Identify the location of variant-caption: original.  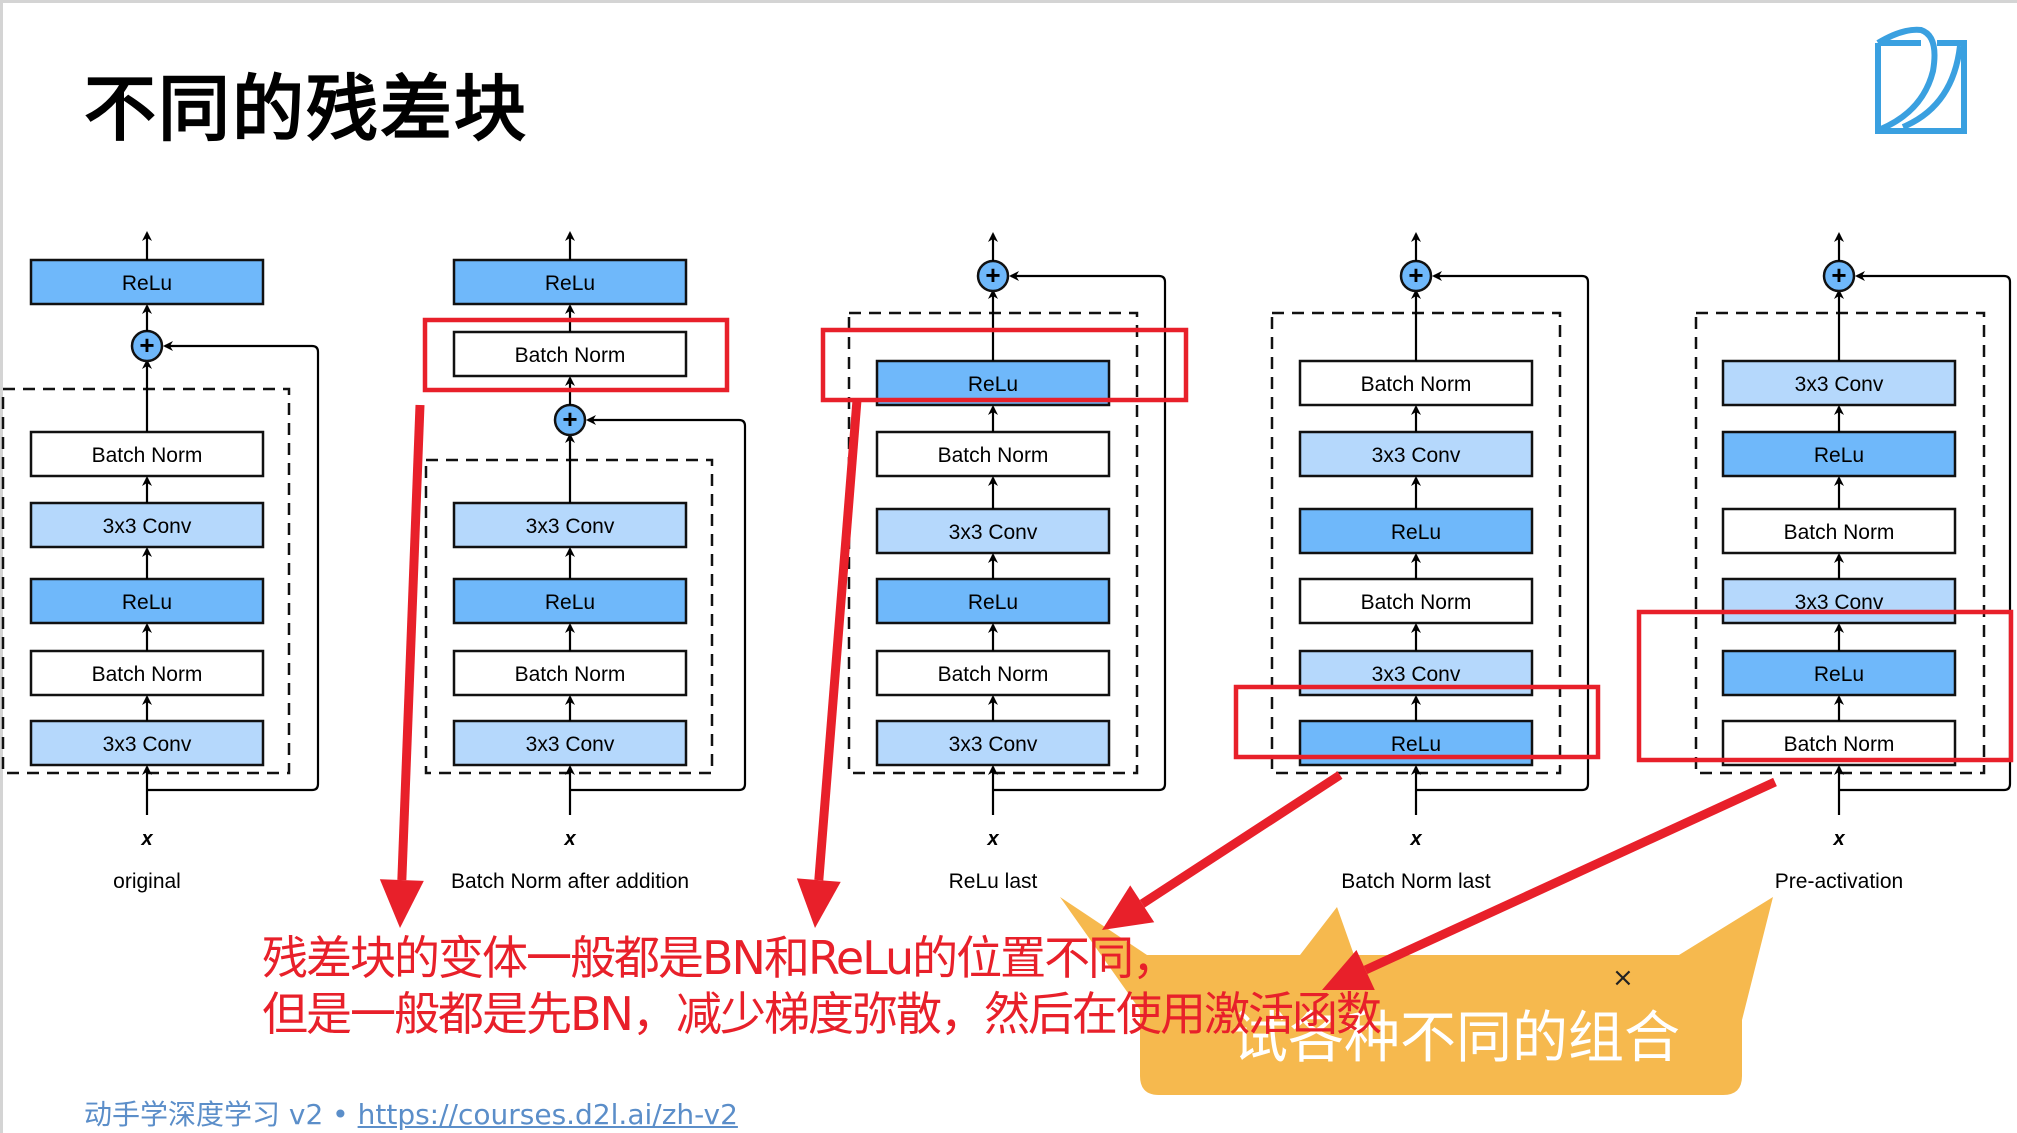
(147, 881).